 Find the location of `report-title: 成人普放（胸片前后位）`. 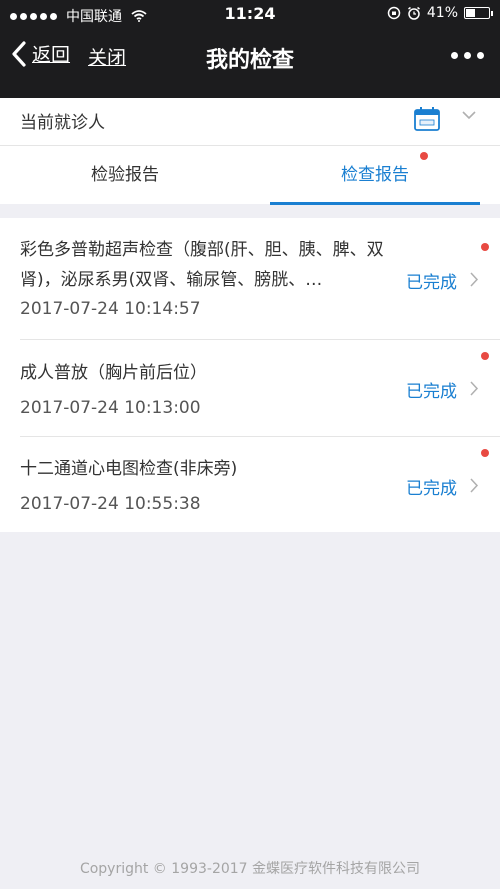

report-title: 成人普放（胸片前后位） is located at coordinates (113, 373).